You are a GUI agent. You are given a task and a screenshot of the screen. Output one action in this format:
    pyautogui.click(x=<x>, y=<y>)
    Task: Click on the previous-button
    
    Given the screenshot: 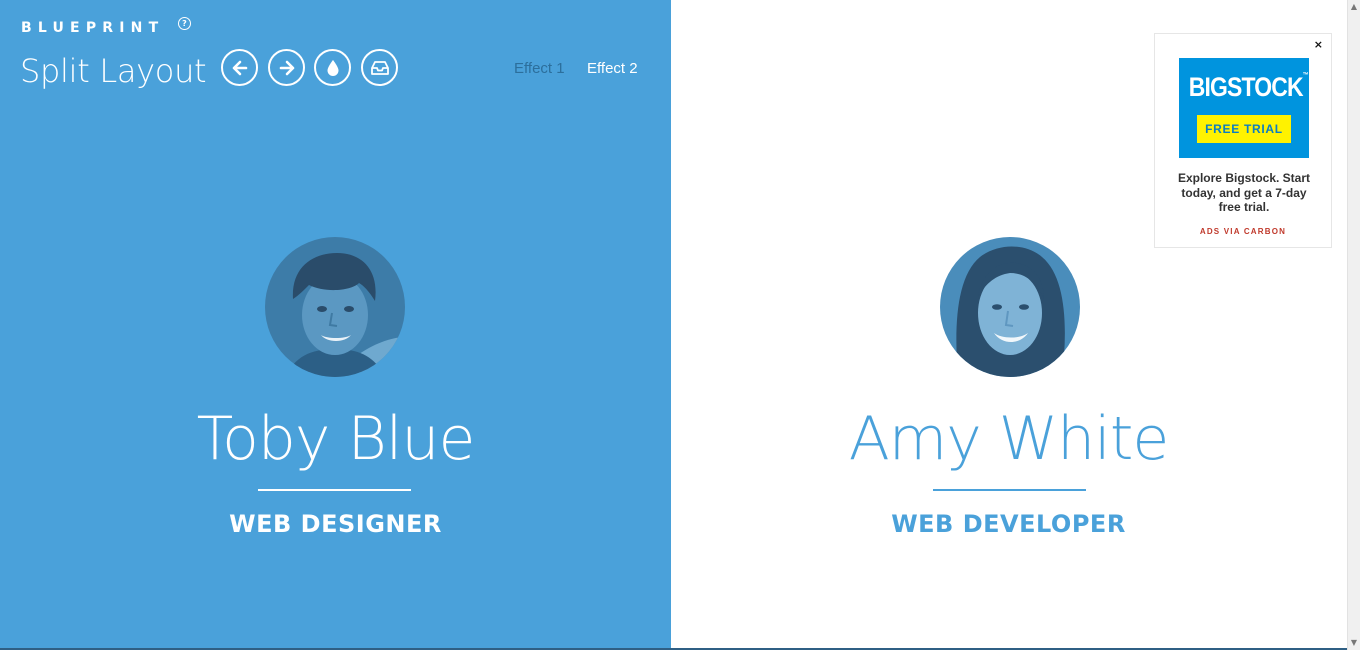 What is the action you would take?
    pyautogui.click(x=239, y=67)
    